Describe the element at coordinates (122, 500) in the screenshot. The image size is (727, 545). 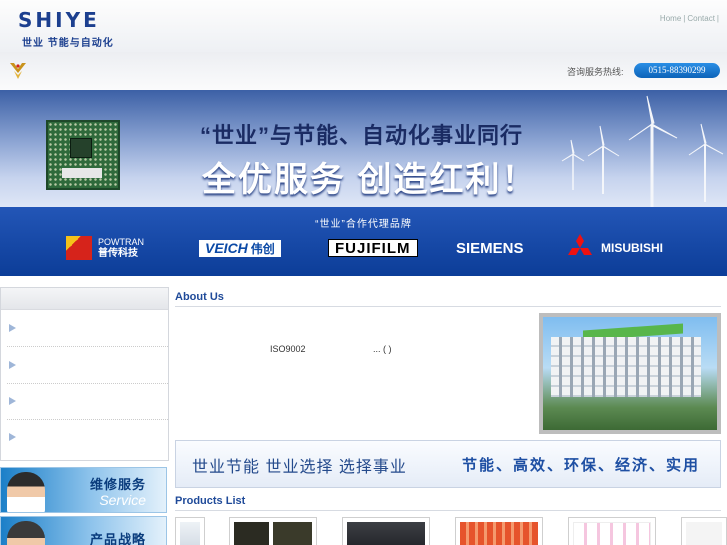
I see `service-sublabel: Service` at that location.